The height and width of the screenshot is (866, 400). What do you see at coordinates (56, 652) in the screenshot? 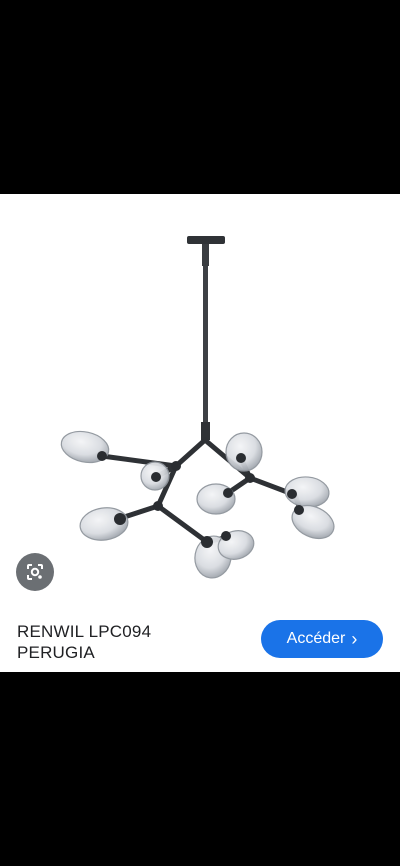
I see `result-title-line-2: PERUGIA` at bounding box center [56, 652].